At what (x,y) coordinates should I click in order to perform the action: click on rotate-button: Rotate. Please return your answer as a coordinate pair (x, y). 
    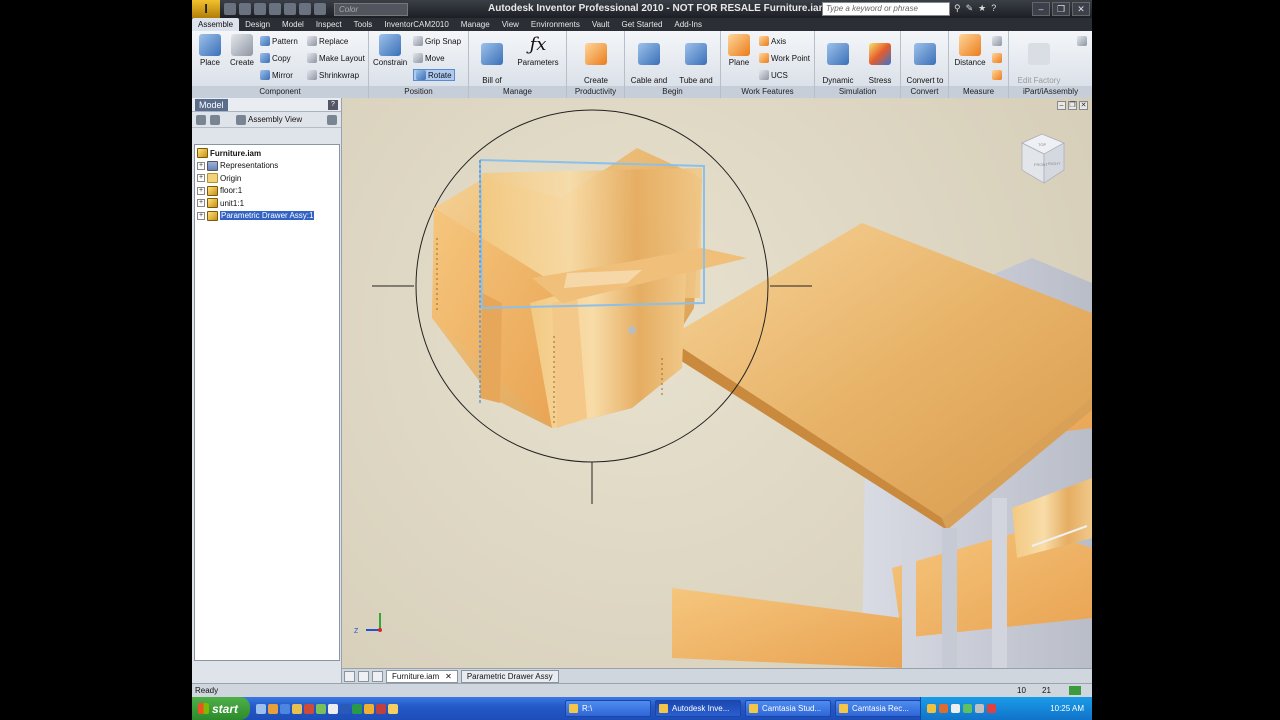
    Looking at the image, I should click on (434, 75).